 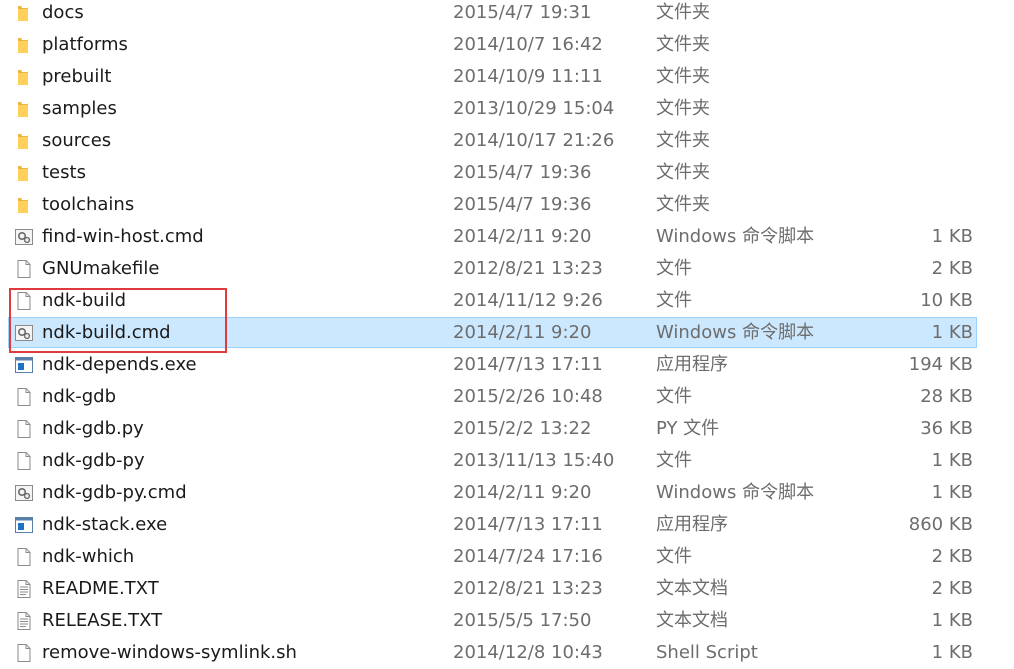 I want to click on file-name: sources, so click(x=77, y=140).